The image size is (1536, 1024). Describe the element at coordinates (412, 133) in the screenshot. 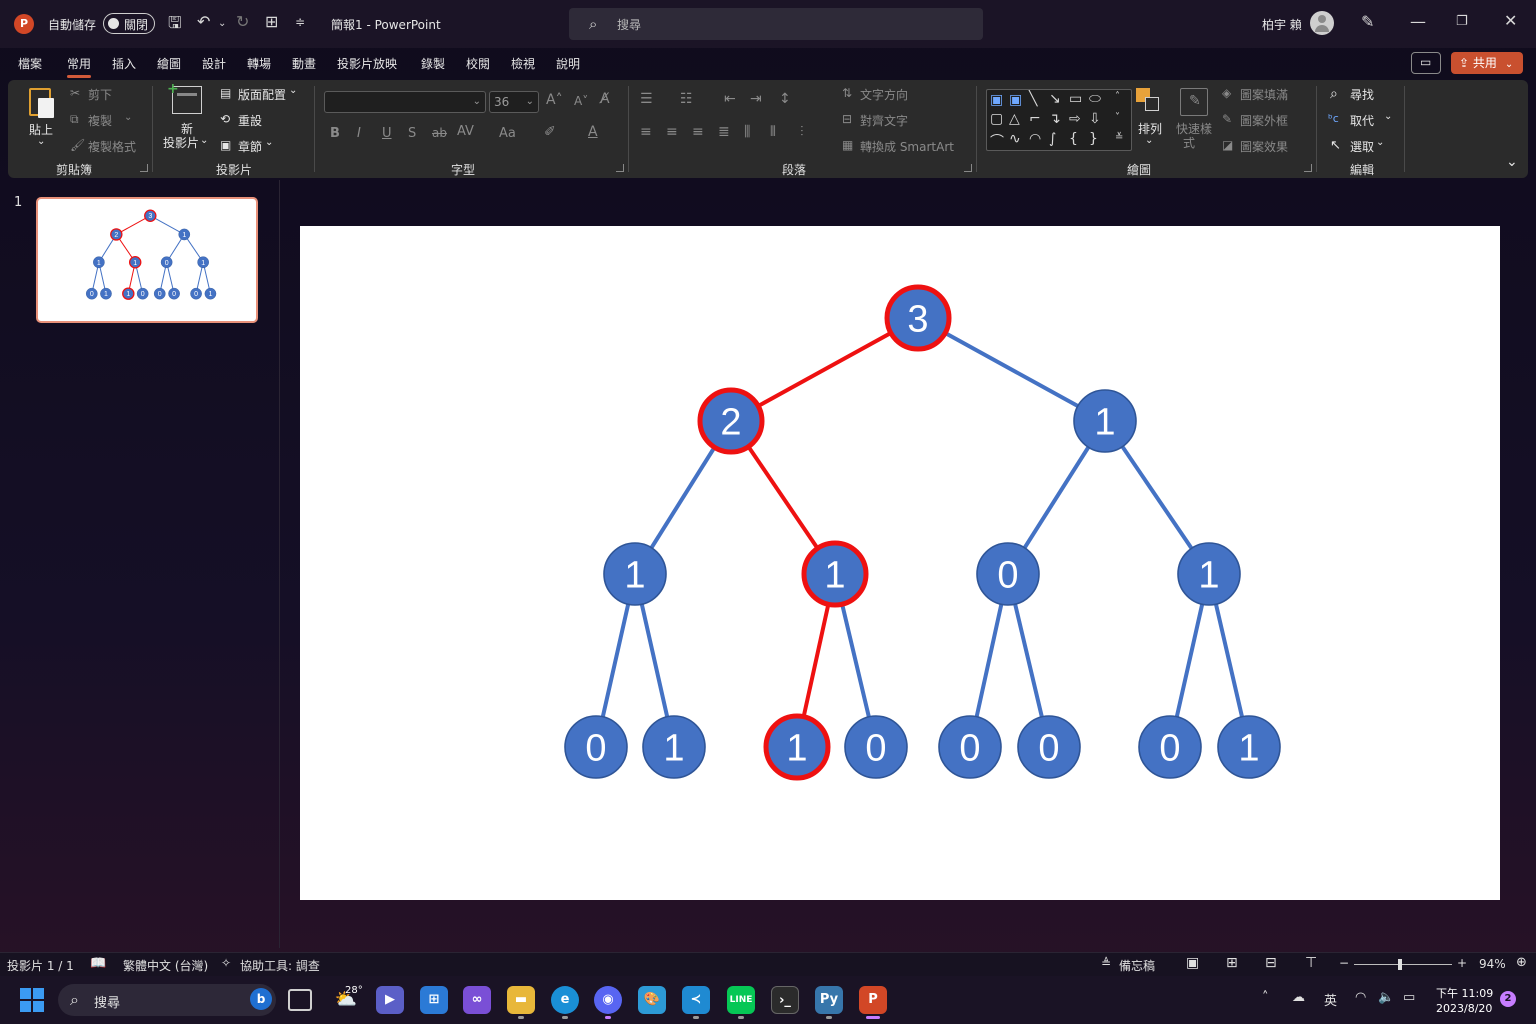

I see `text-shadow-icon: S` at that location.